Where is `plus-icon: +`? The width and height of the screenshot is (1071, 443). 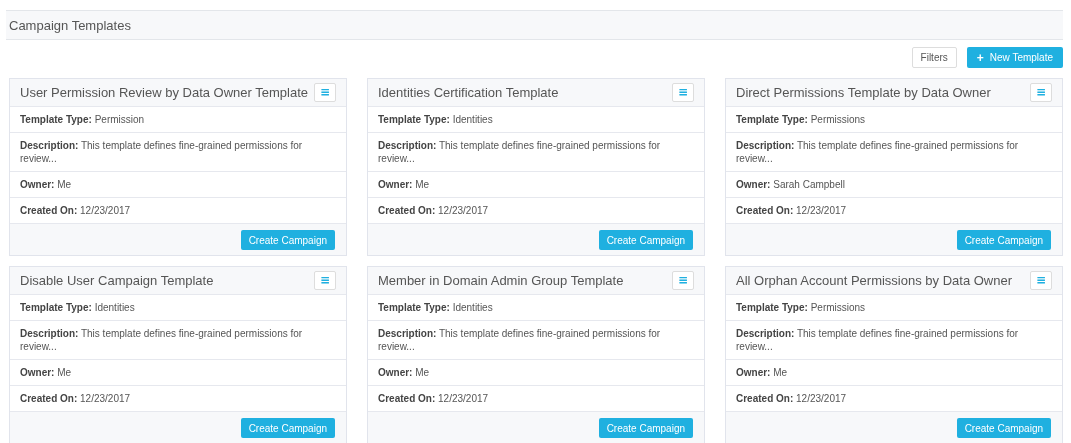 plus-icon: + is located at coordinates (980, 57).